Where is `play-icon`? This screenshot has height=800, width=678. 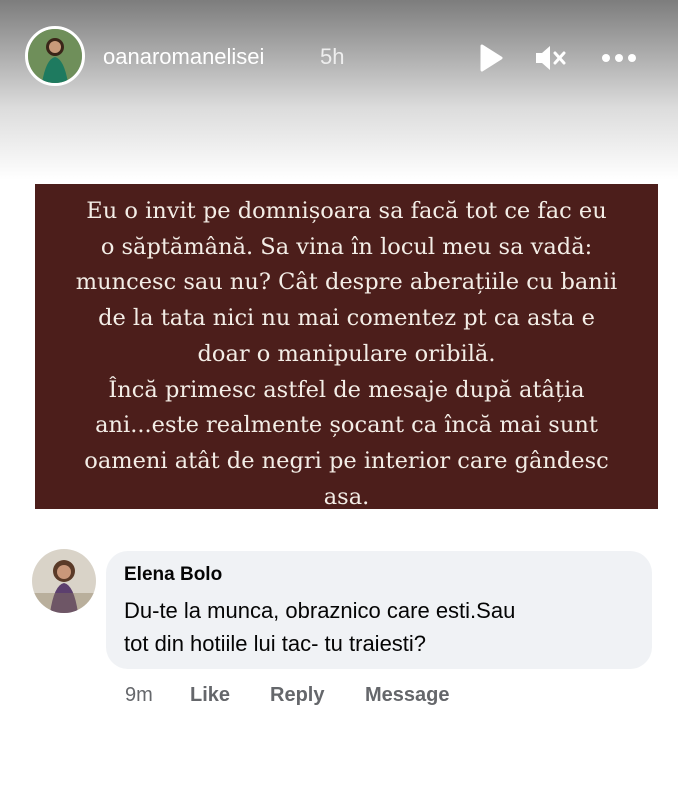
play-icon is located at coordinates (491, 58).